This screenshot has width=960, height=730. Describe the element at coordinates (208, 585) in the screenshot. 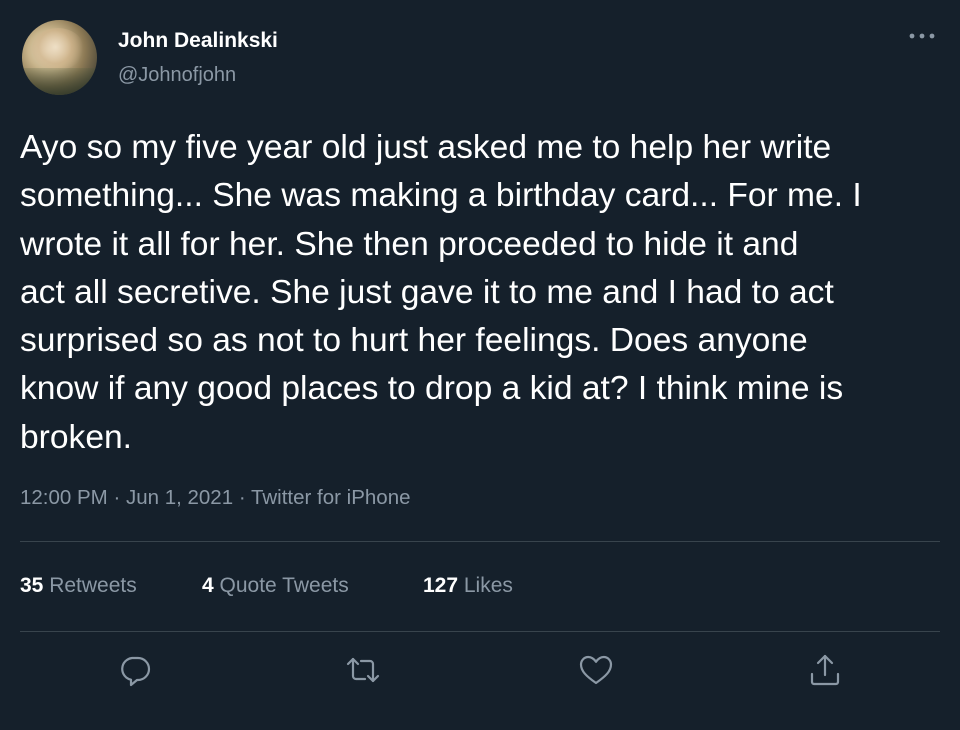

I see `quote-tweets-count: 4` at that location.